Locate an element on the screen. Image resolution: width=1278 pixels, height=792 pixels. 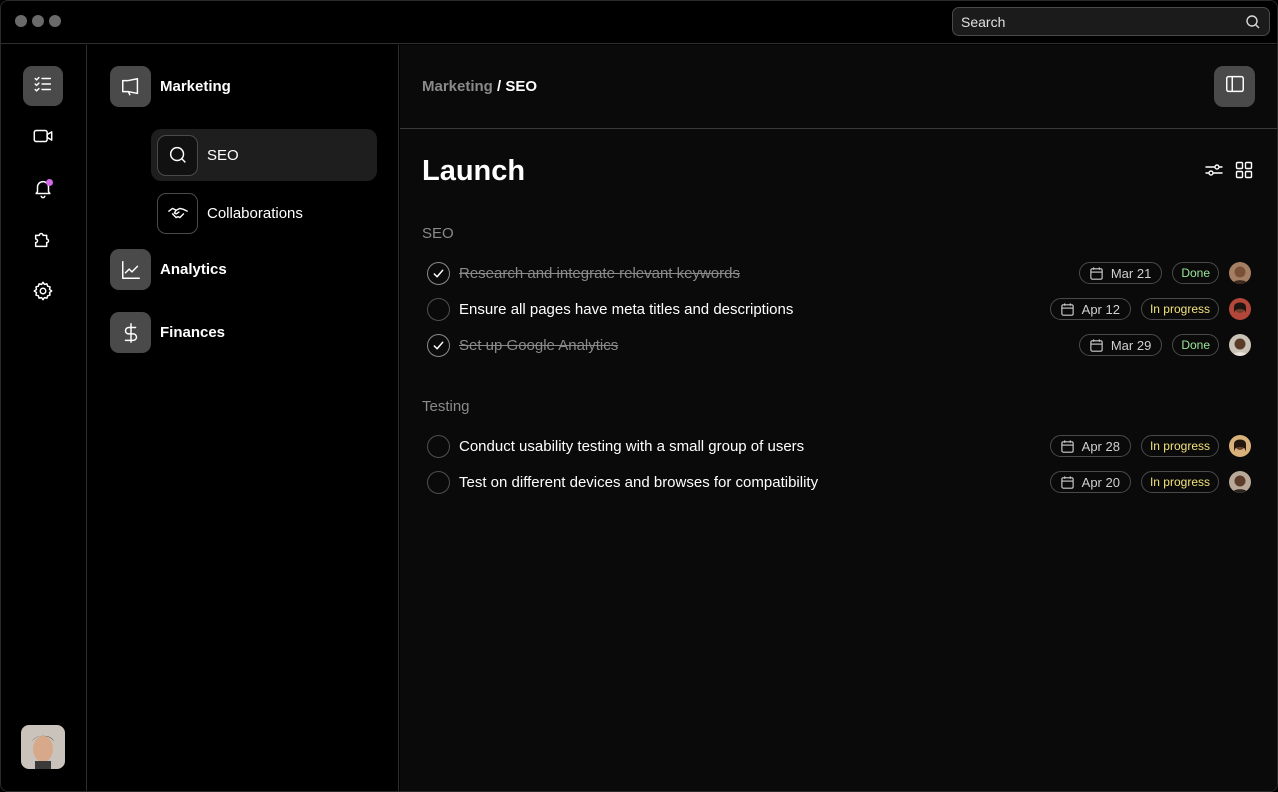
grid-icon is located at coordinates (1244, 172).